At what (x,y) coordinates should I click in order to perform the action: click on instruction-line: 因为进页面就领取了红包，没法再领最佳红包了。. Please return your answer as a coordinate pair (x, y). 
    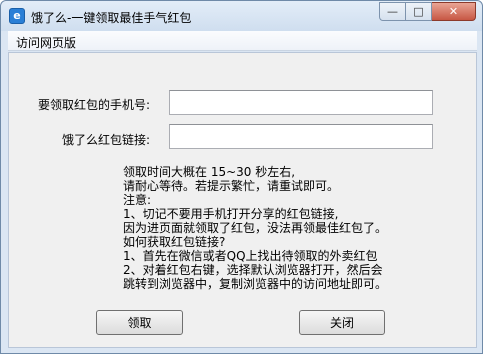
    Looking at the image, I should click on (255, 228).